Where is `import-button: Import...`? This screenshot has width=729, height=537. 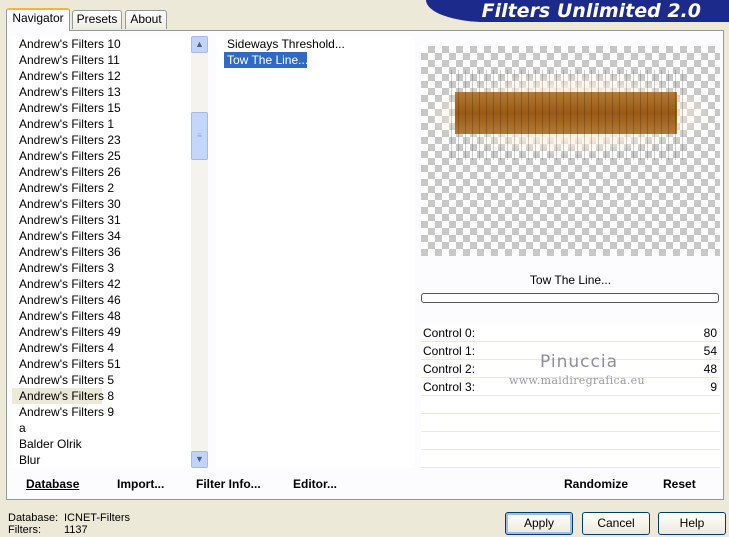
import-button: Import... is located at coordinates (140, 484).